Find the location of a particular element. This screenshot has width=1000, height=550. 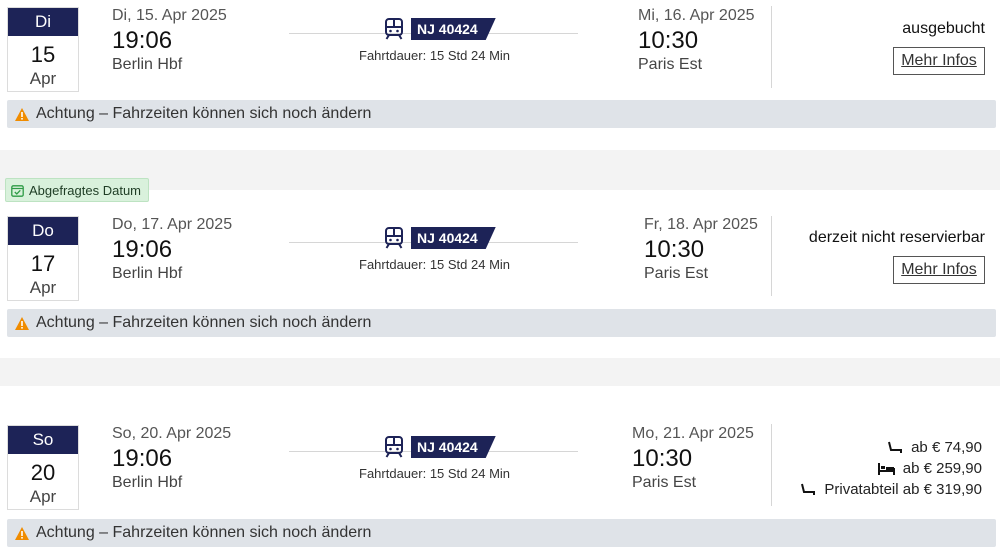

arrival: Fr, 18. Apr 2025 10:30 Paris Est is located at coordinates (701, 249).